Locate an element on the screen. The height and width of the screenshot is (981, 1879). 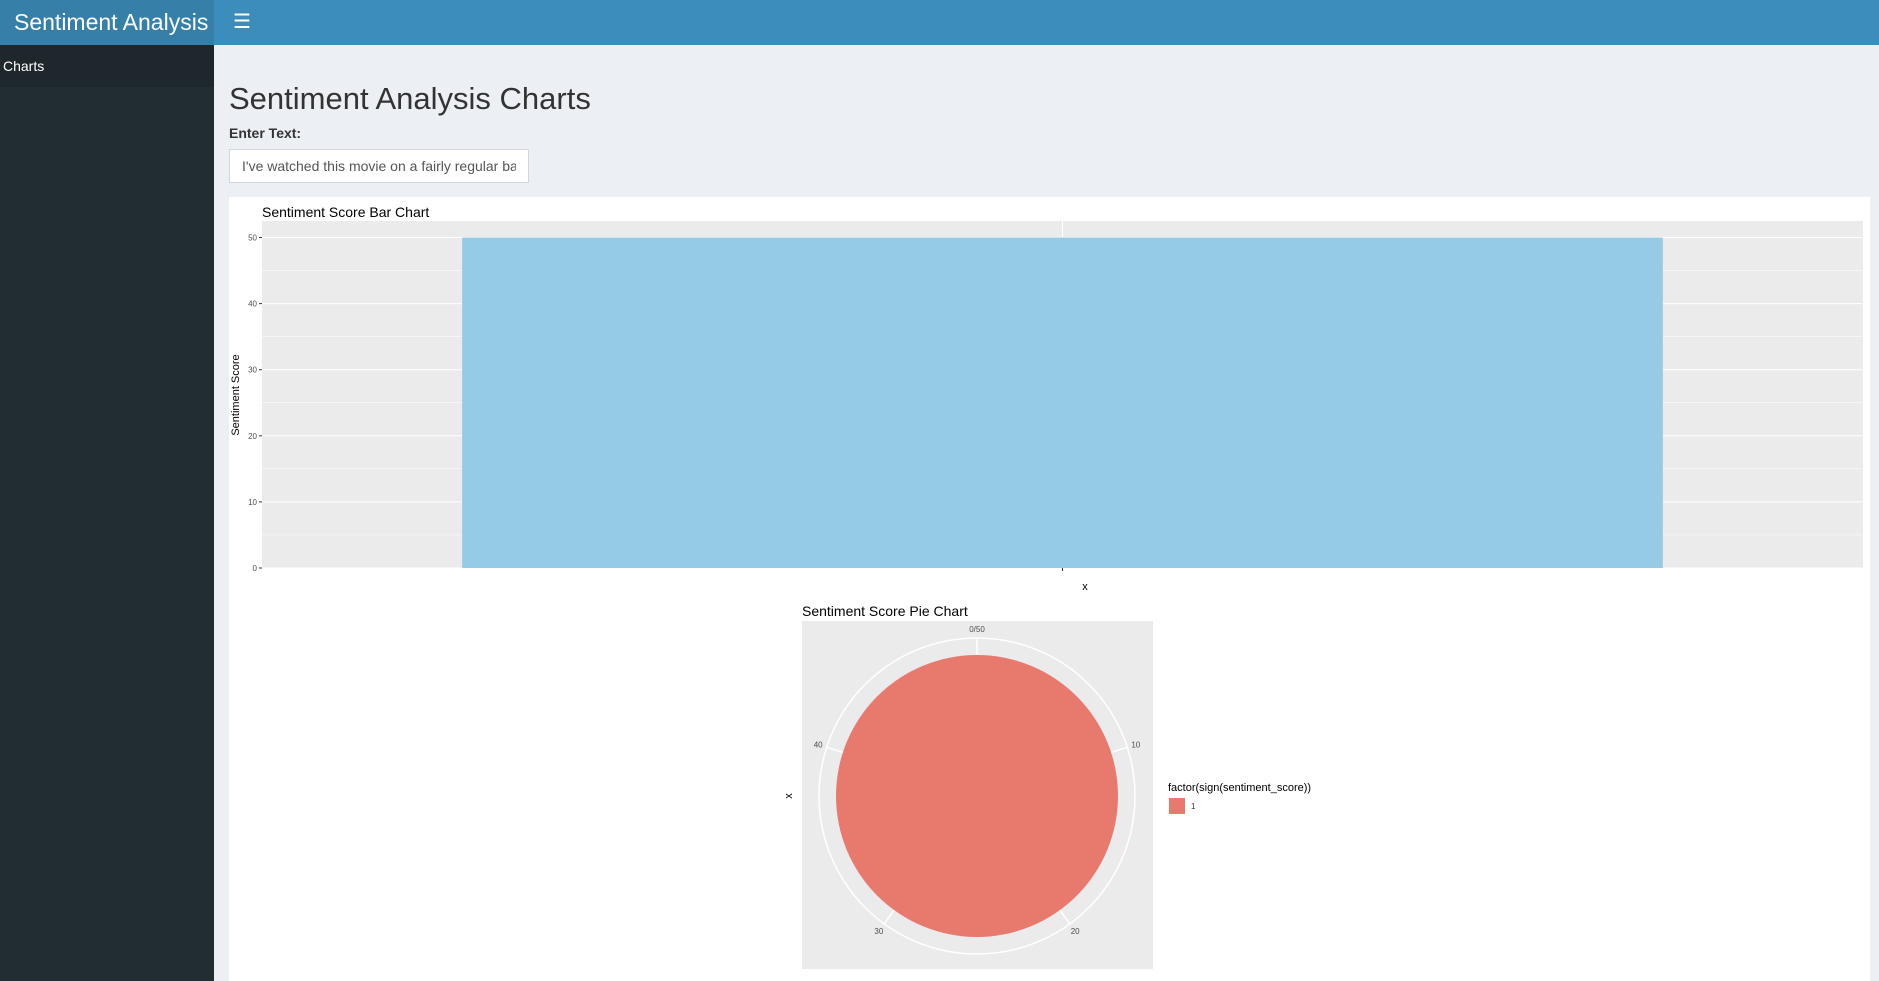
pie-legend-swatch is located at coordinates (1177, 806).